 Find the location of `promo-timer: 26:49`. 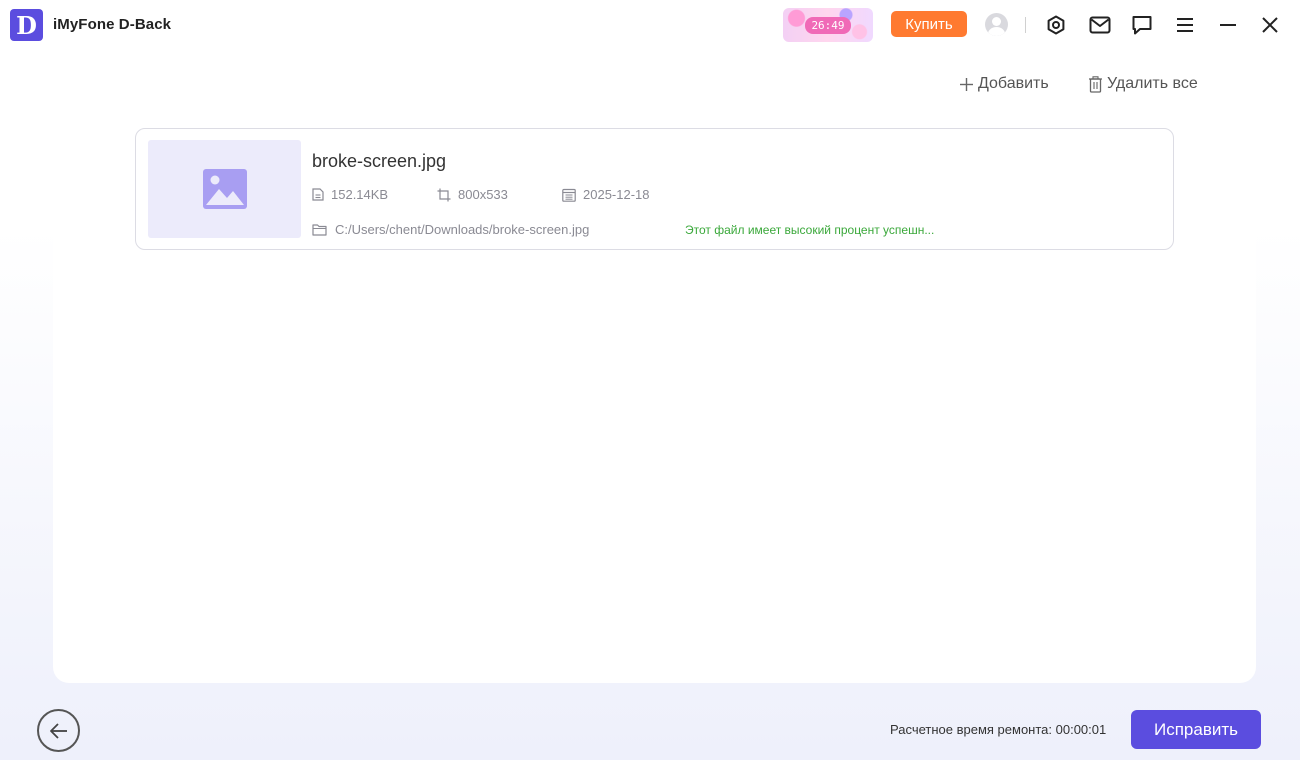

promo-timer: 26:49 is located at coordinates (828, 25).